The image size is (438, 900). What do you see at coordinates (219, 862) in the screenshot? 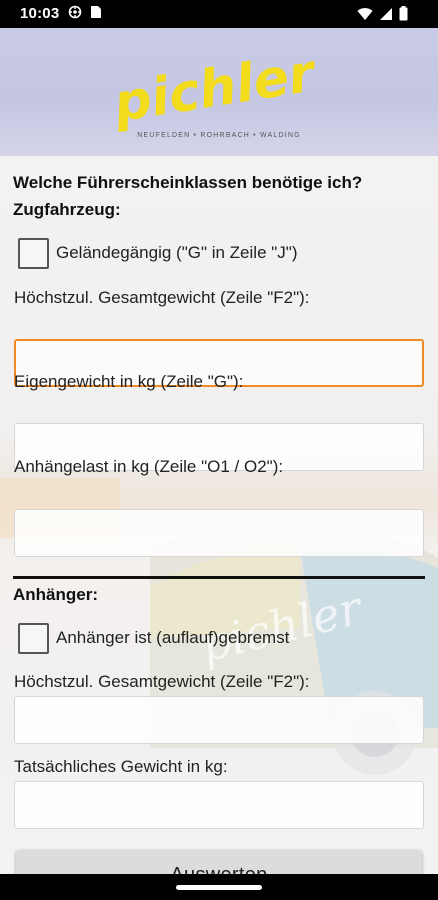
I see `evaluate-button: Auswerten` at bounding box center [219, 862].